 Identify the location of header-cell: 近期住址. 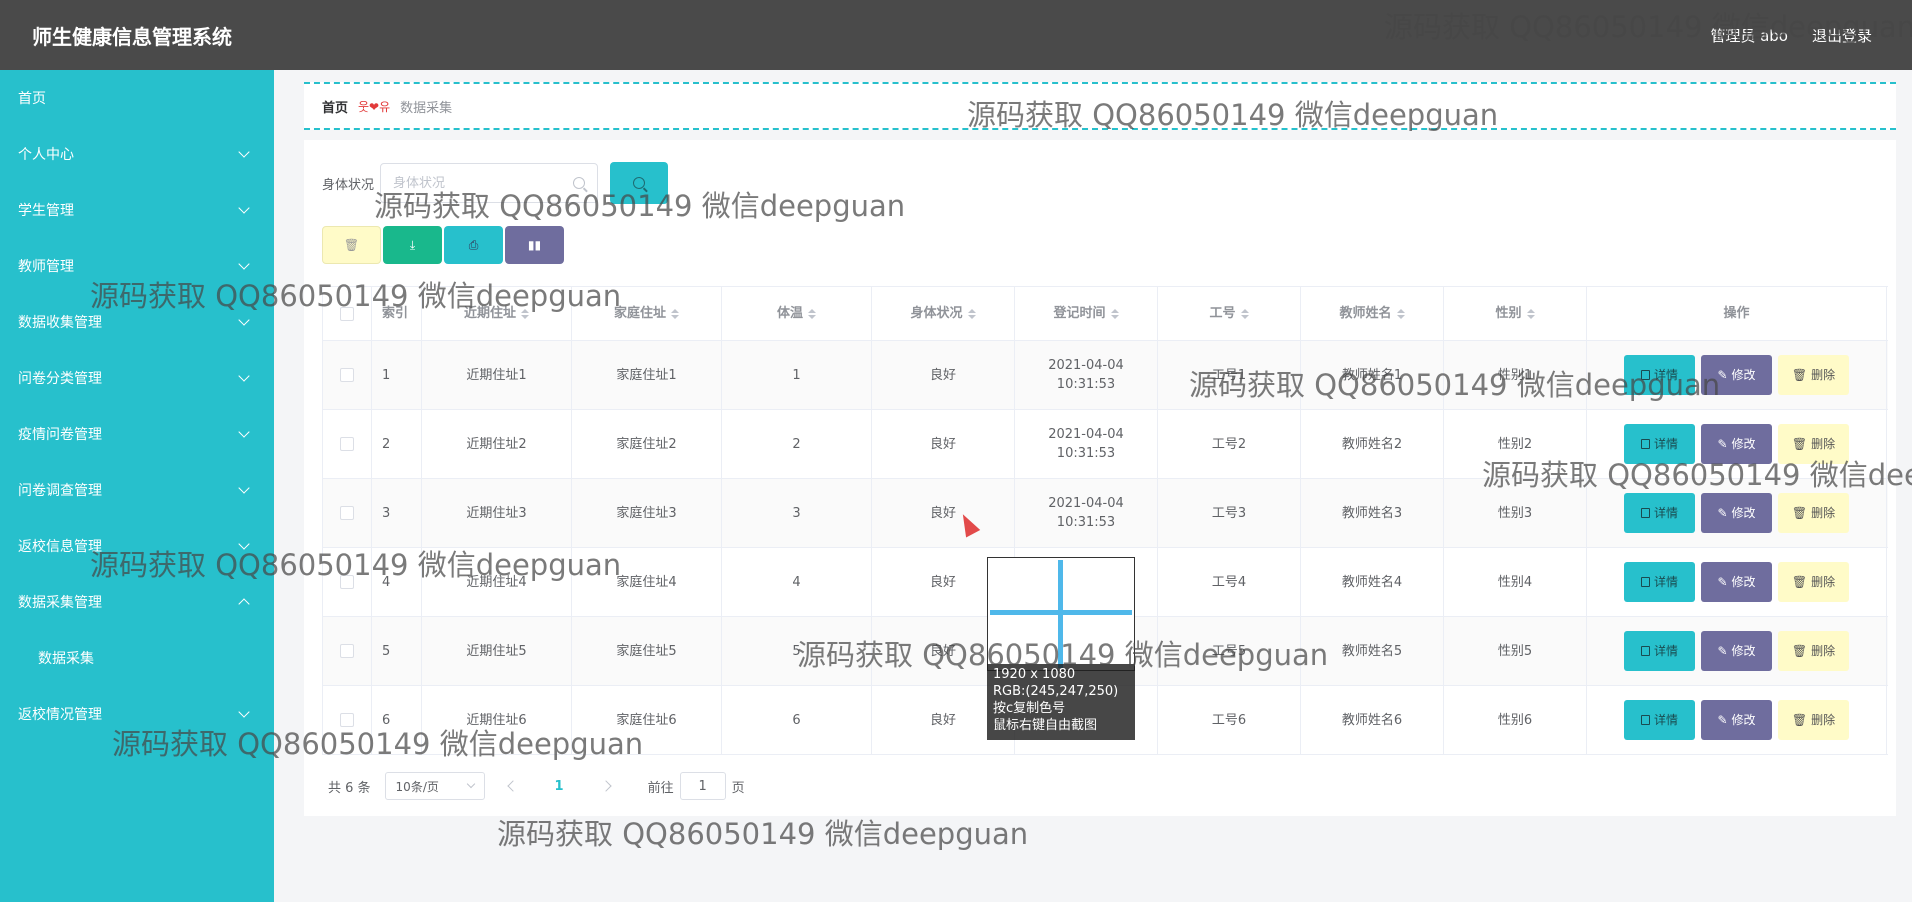
(497, 313).